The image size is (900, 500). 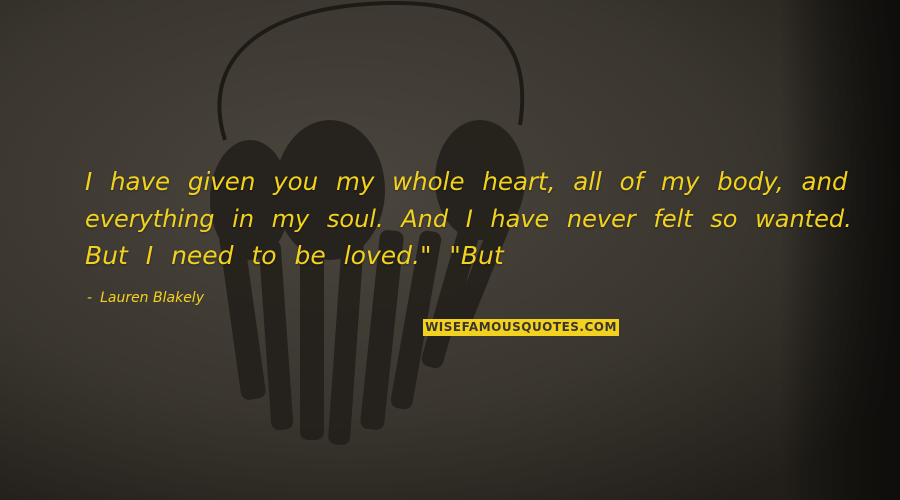 What do you see at coordinates (90, 298) in the screenshot?
I see `attribution-dash: -` at bounding box center [90, 298].